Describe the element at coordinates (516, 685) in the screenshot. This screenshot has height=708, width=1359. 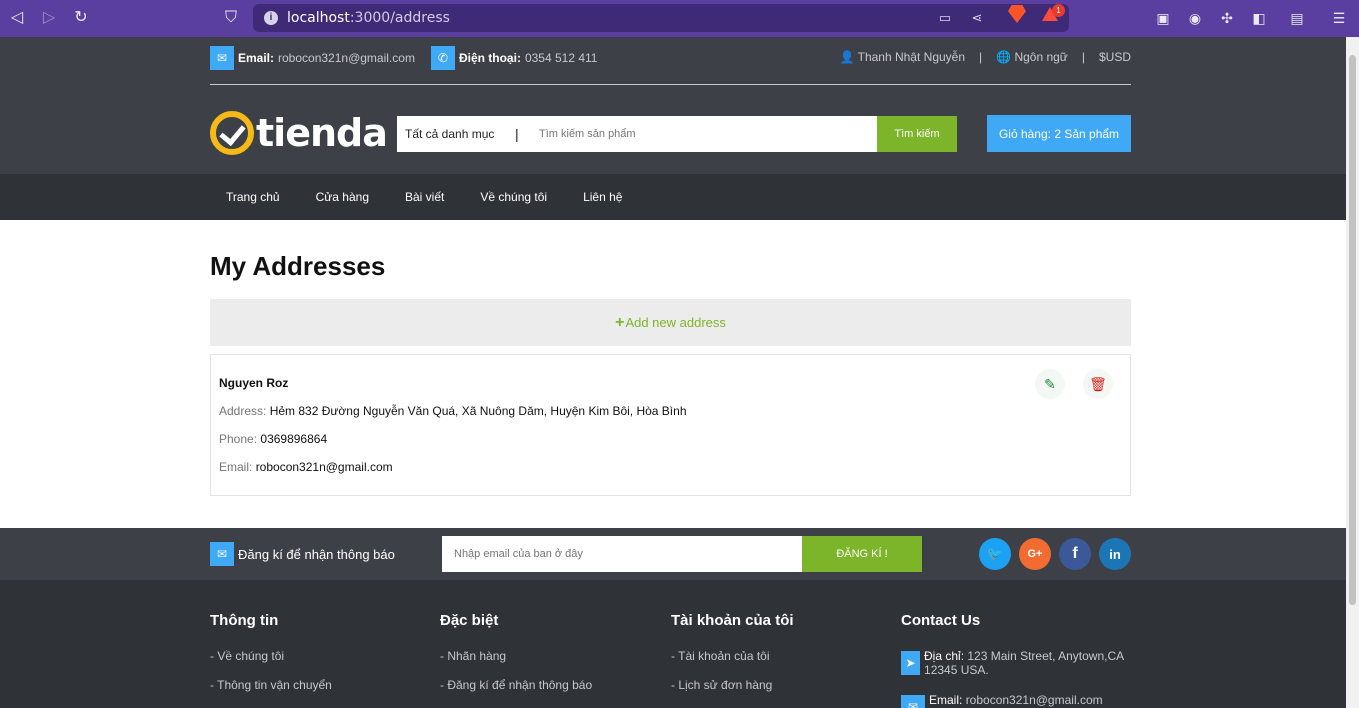
I see `footer-link: - Đăng kí để nhận thông báo` at that location.